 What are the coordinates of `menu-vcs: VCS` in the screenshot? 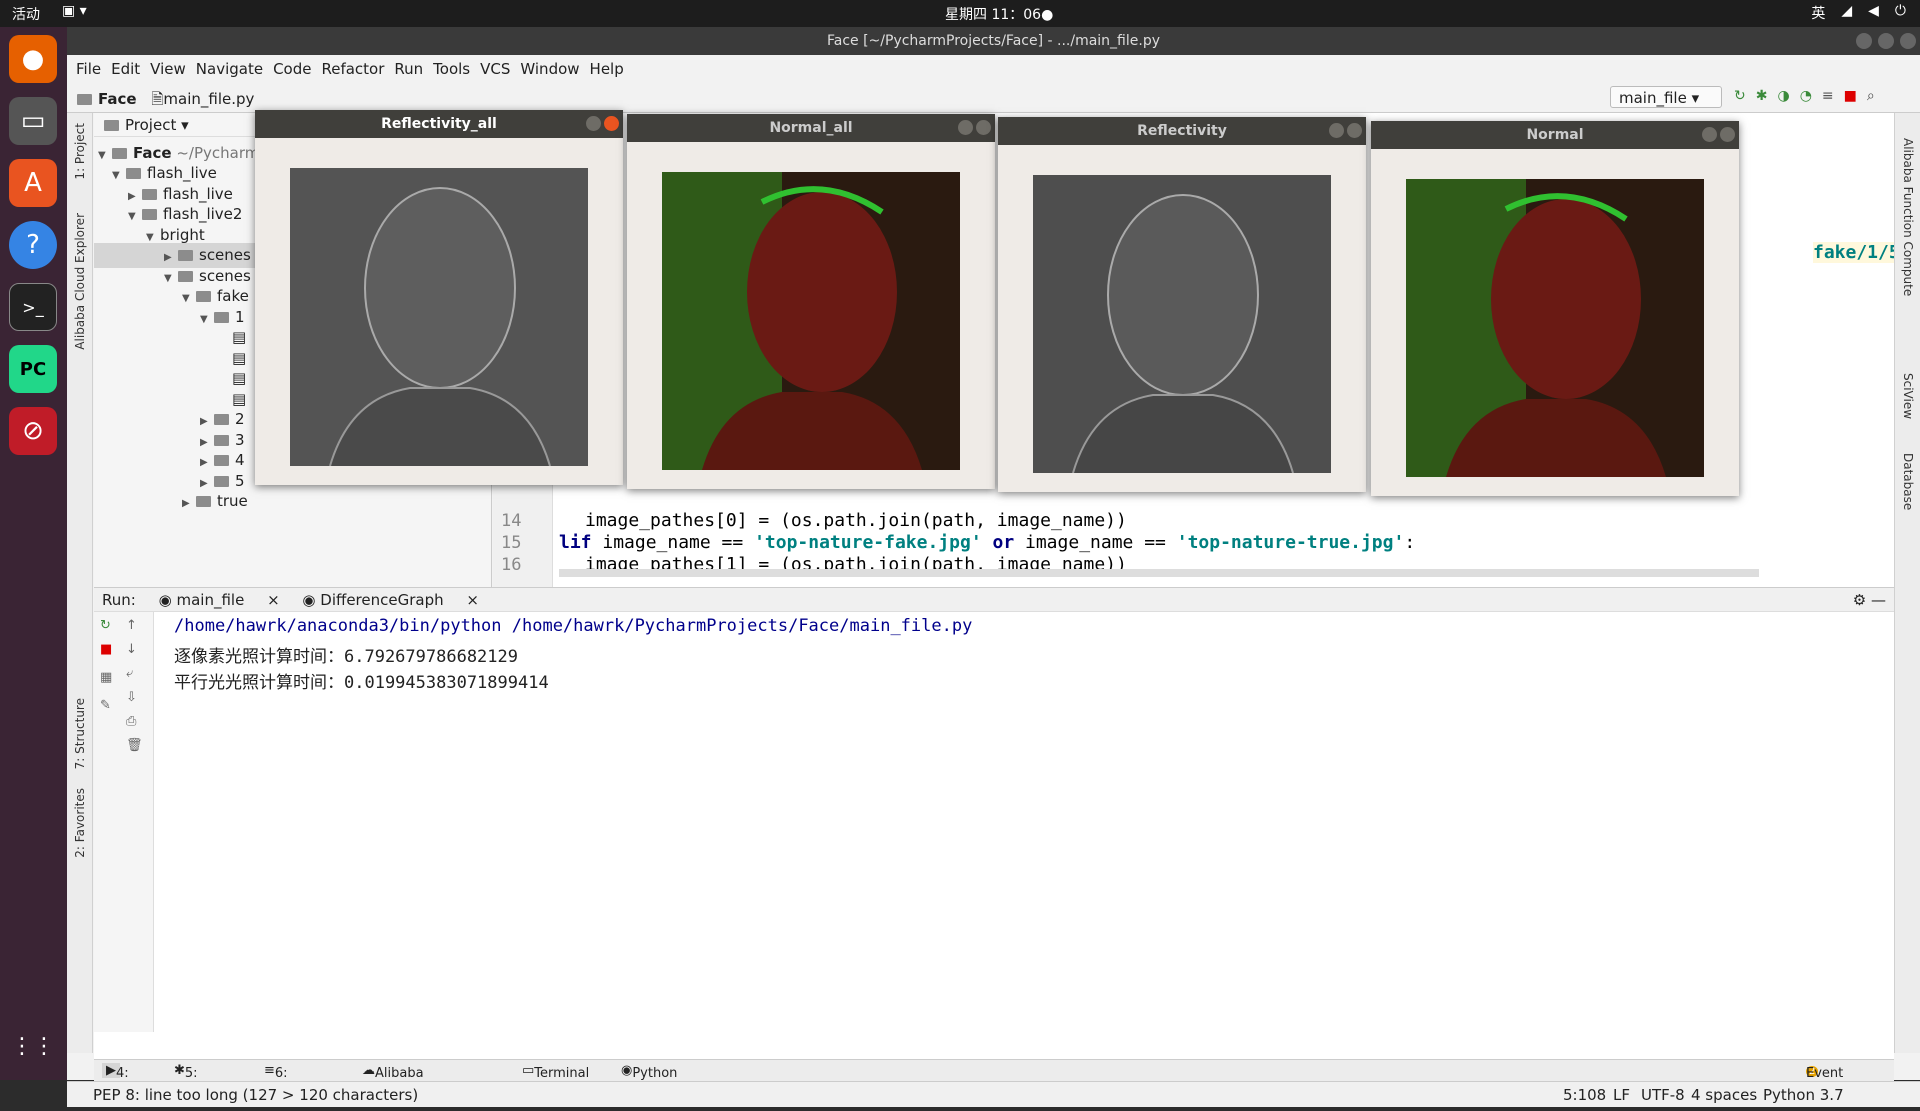 It's located at (495, 69).